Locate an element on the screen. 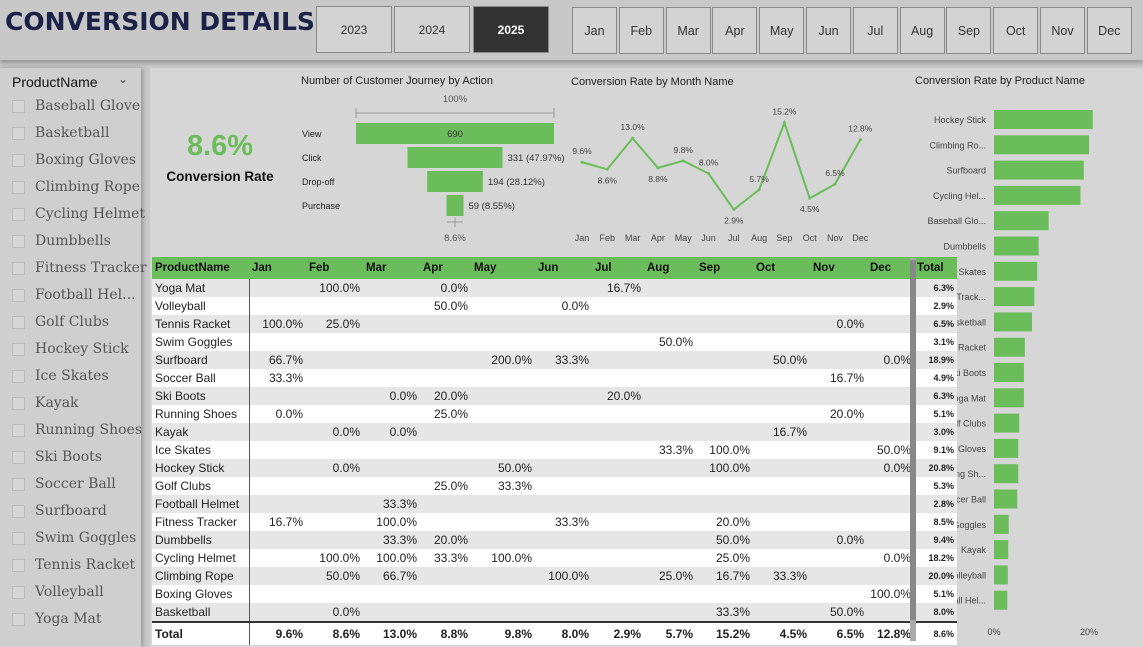  column-header: Mar is located at coordinates (391, 268).